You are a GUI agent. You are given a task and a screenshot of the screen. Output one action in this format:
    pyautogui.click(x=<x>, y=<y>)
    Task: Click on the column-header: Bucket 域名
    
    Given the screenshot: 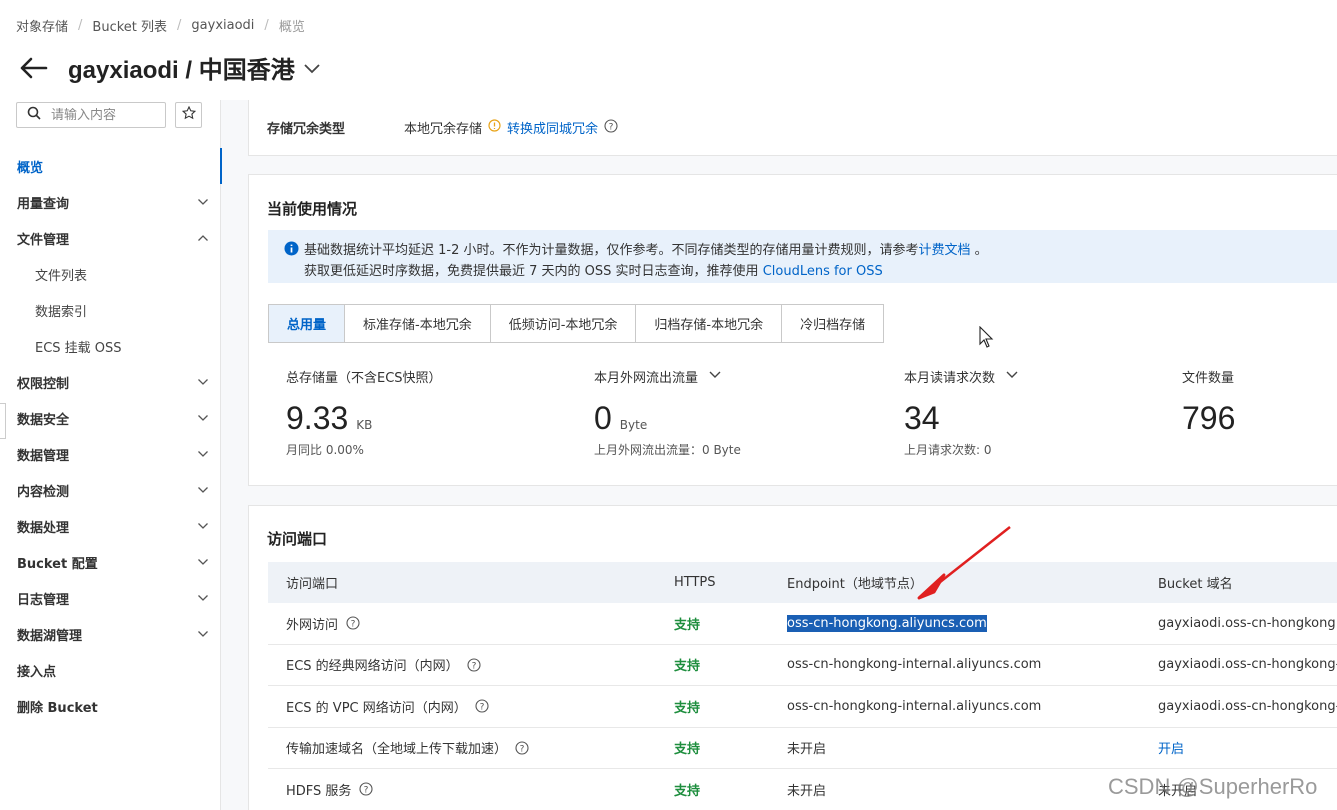 What is the action you would take?
    pyautogui.click(x=1195, y=584)
    